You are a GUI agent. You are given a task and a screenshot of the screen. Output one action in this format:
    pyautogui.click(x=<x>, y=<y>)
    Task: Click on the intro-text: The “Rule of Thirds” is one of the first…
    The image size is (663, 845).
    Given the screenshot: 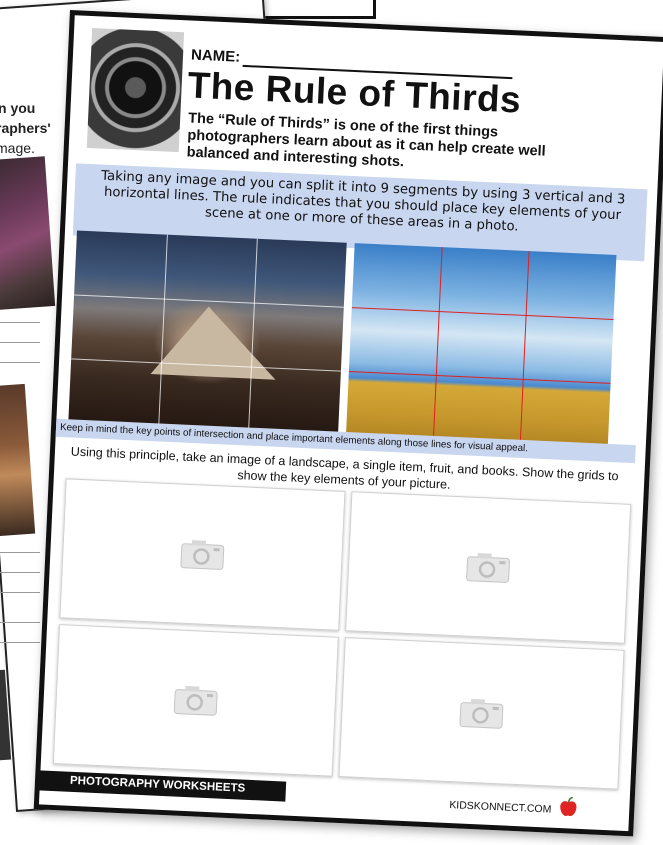 What is the action you would take?
    pyautogui.click(x=366, y=140)
    